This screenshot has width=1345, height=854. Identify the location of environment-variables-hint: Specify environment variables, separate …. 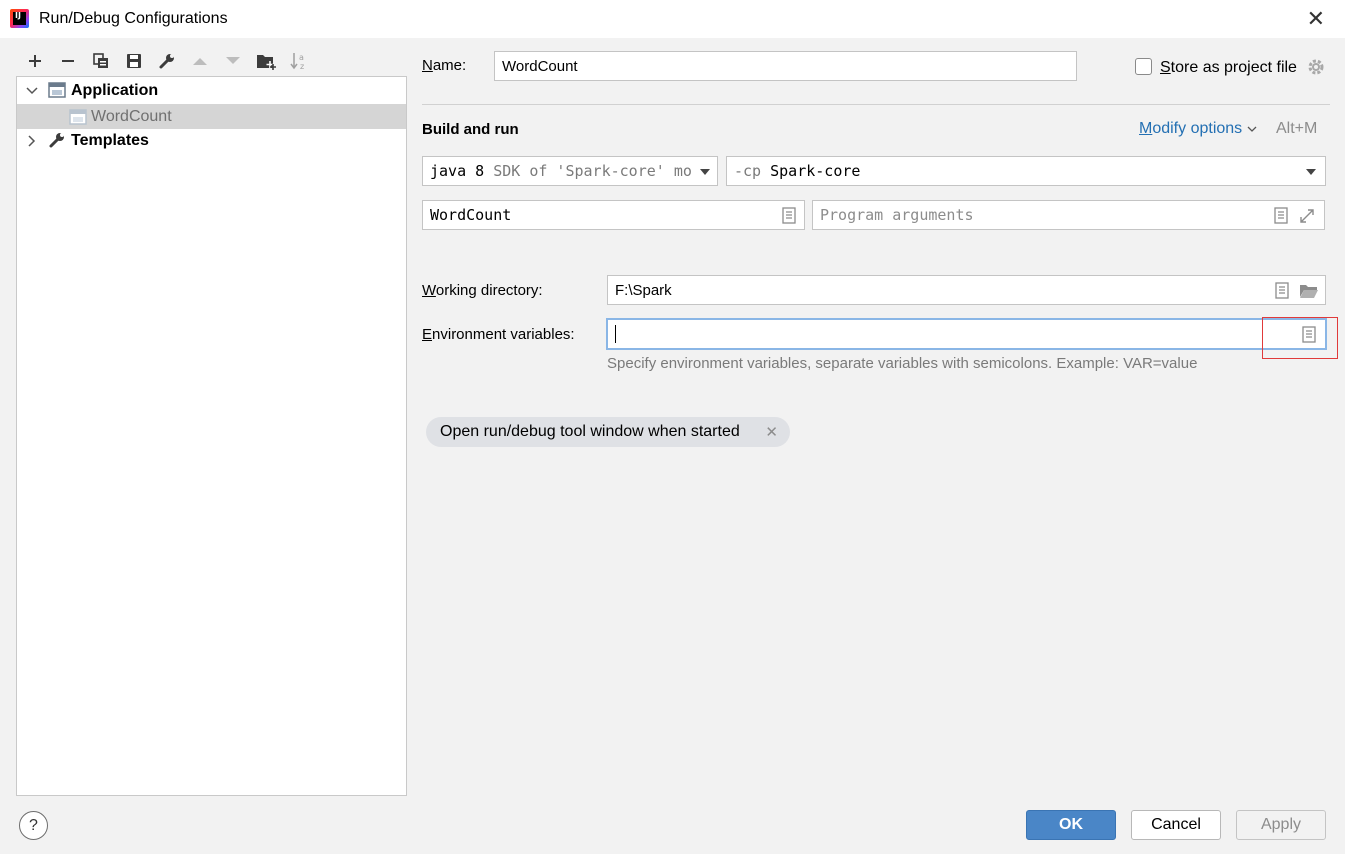
(902, 363).